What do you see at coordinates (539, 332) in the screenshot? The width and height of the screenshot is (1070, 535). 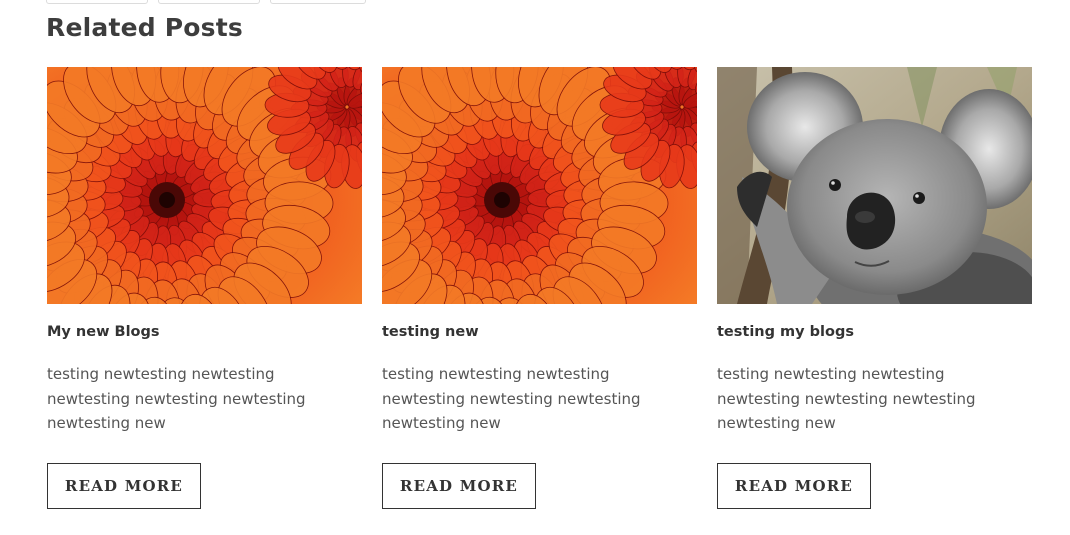 I see `post-title: testing new` at bounding box center [539, 332].